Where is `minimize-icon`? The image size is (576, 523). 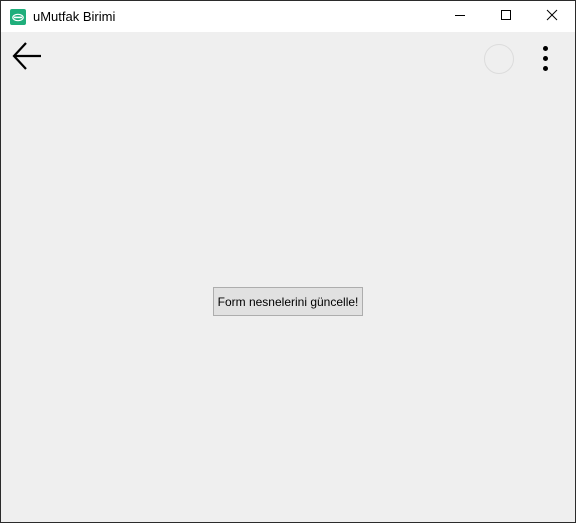 minimize-icon is located at coordinates (460, 17).